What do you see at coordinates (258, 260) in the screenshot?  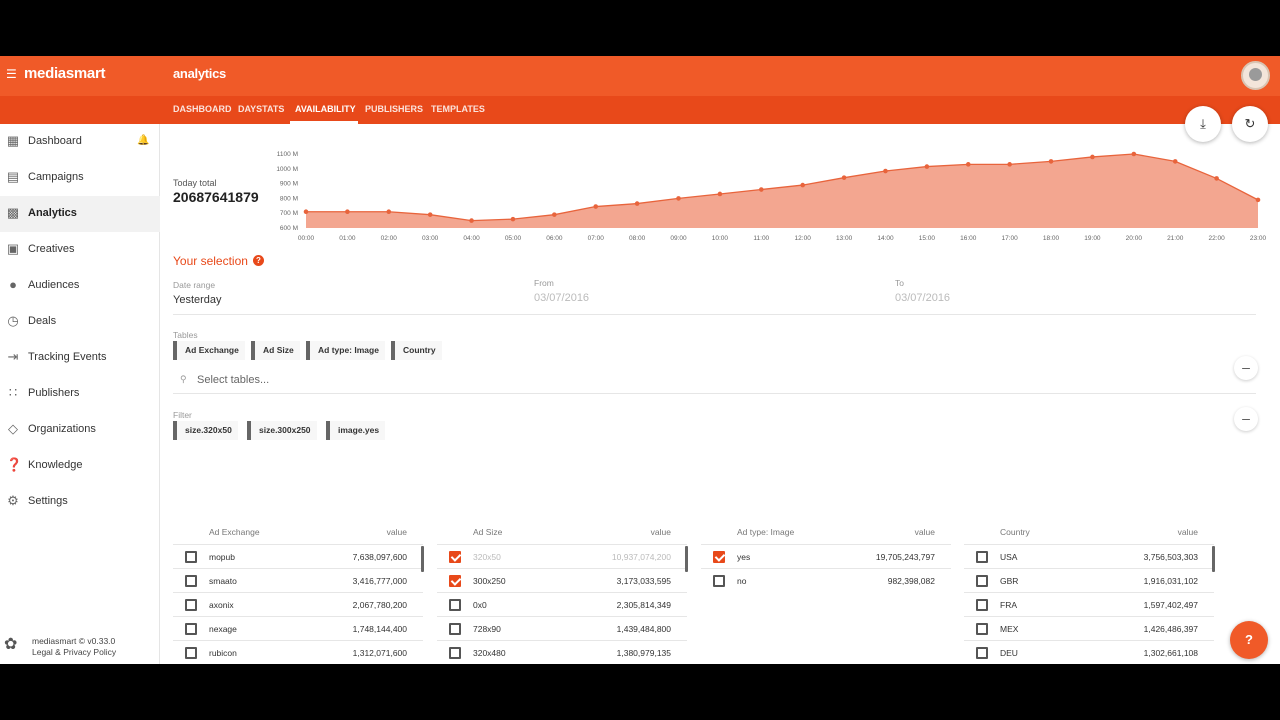 I see `help-icon: ?` at bounding box center [258, 260].